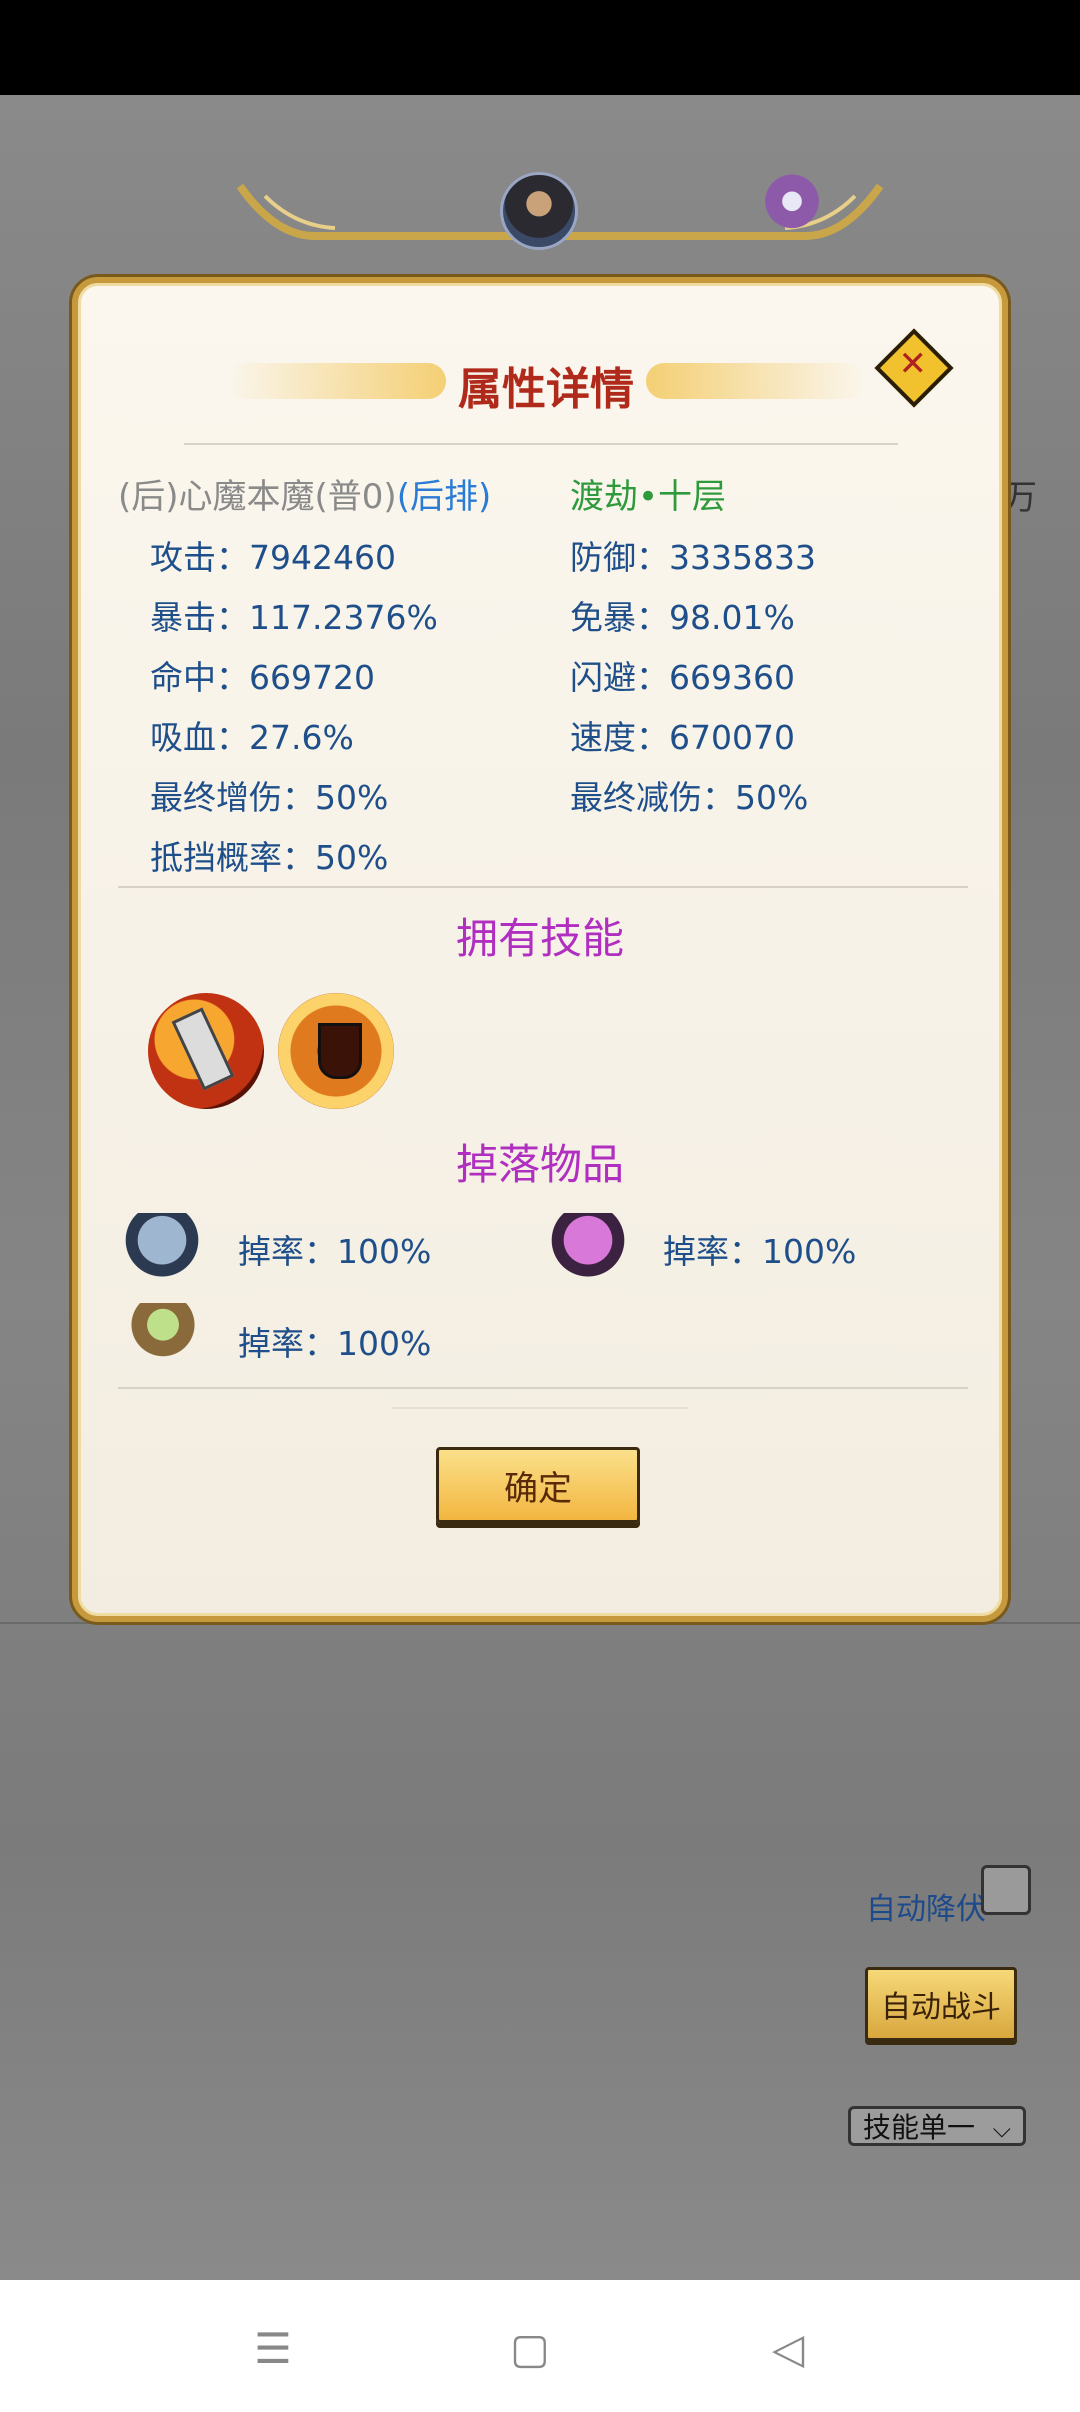  What do you see at coordinates (682, 677) in the screenshot?
I see `stat-dodge: 闪避：669360` at bounding box center [682, 677].